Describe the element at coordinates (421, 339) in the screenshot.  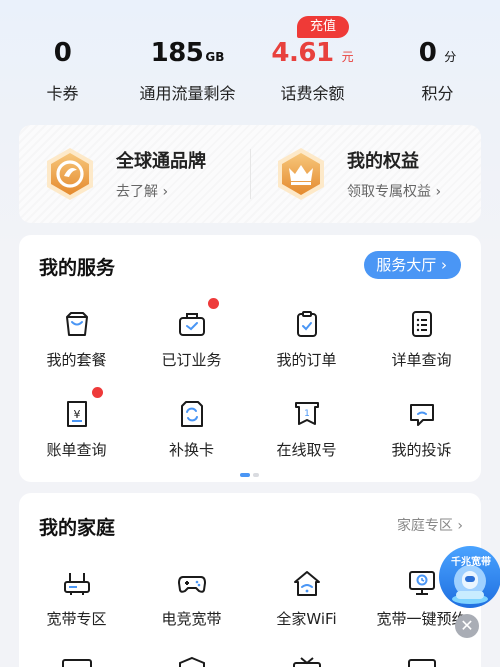
I see `service-item-detail-query: 详单查询` at that location.